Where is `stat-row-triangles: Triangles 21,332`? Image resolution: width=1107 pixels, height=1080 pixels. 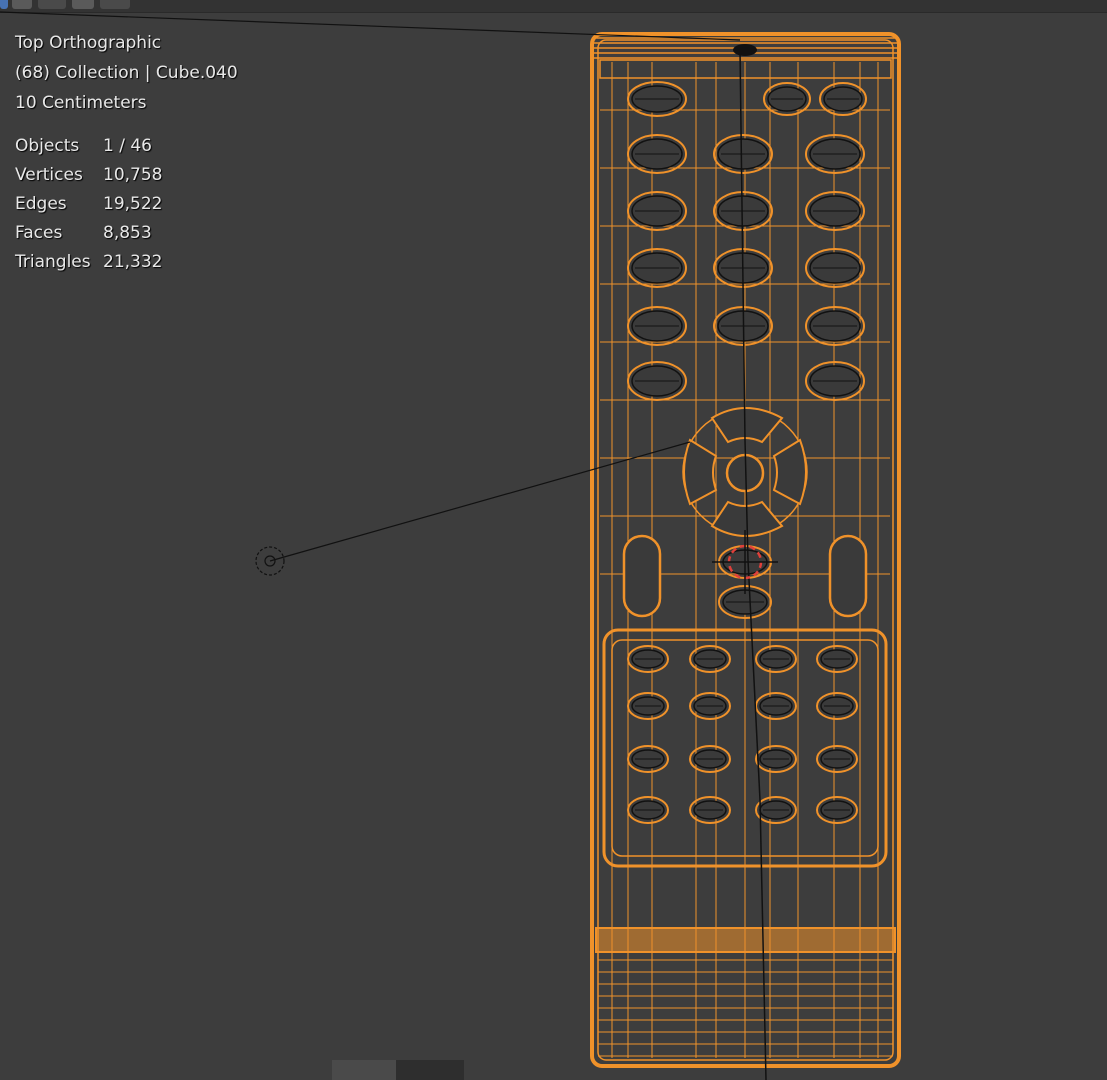 stat-row-triangles: Triangles 21,332 is located at coordinates (89, 262).